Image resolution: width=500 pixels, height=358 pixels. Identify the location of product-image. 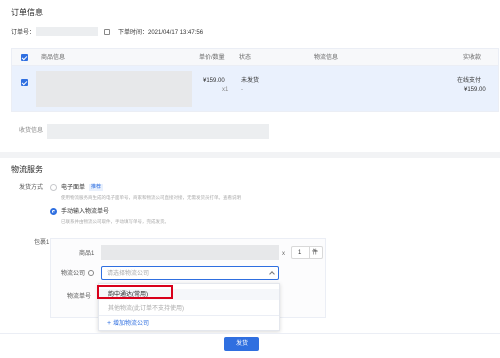
(114, 89).